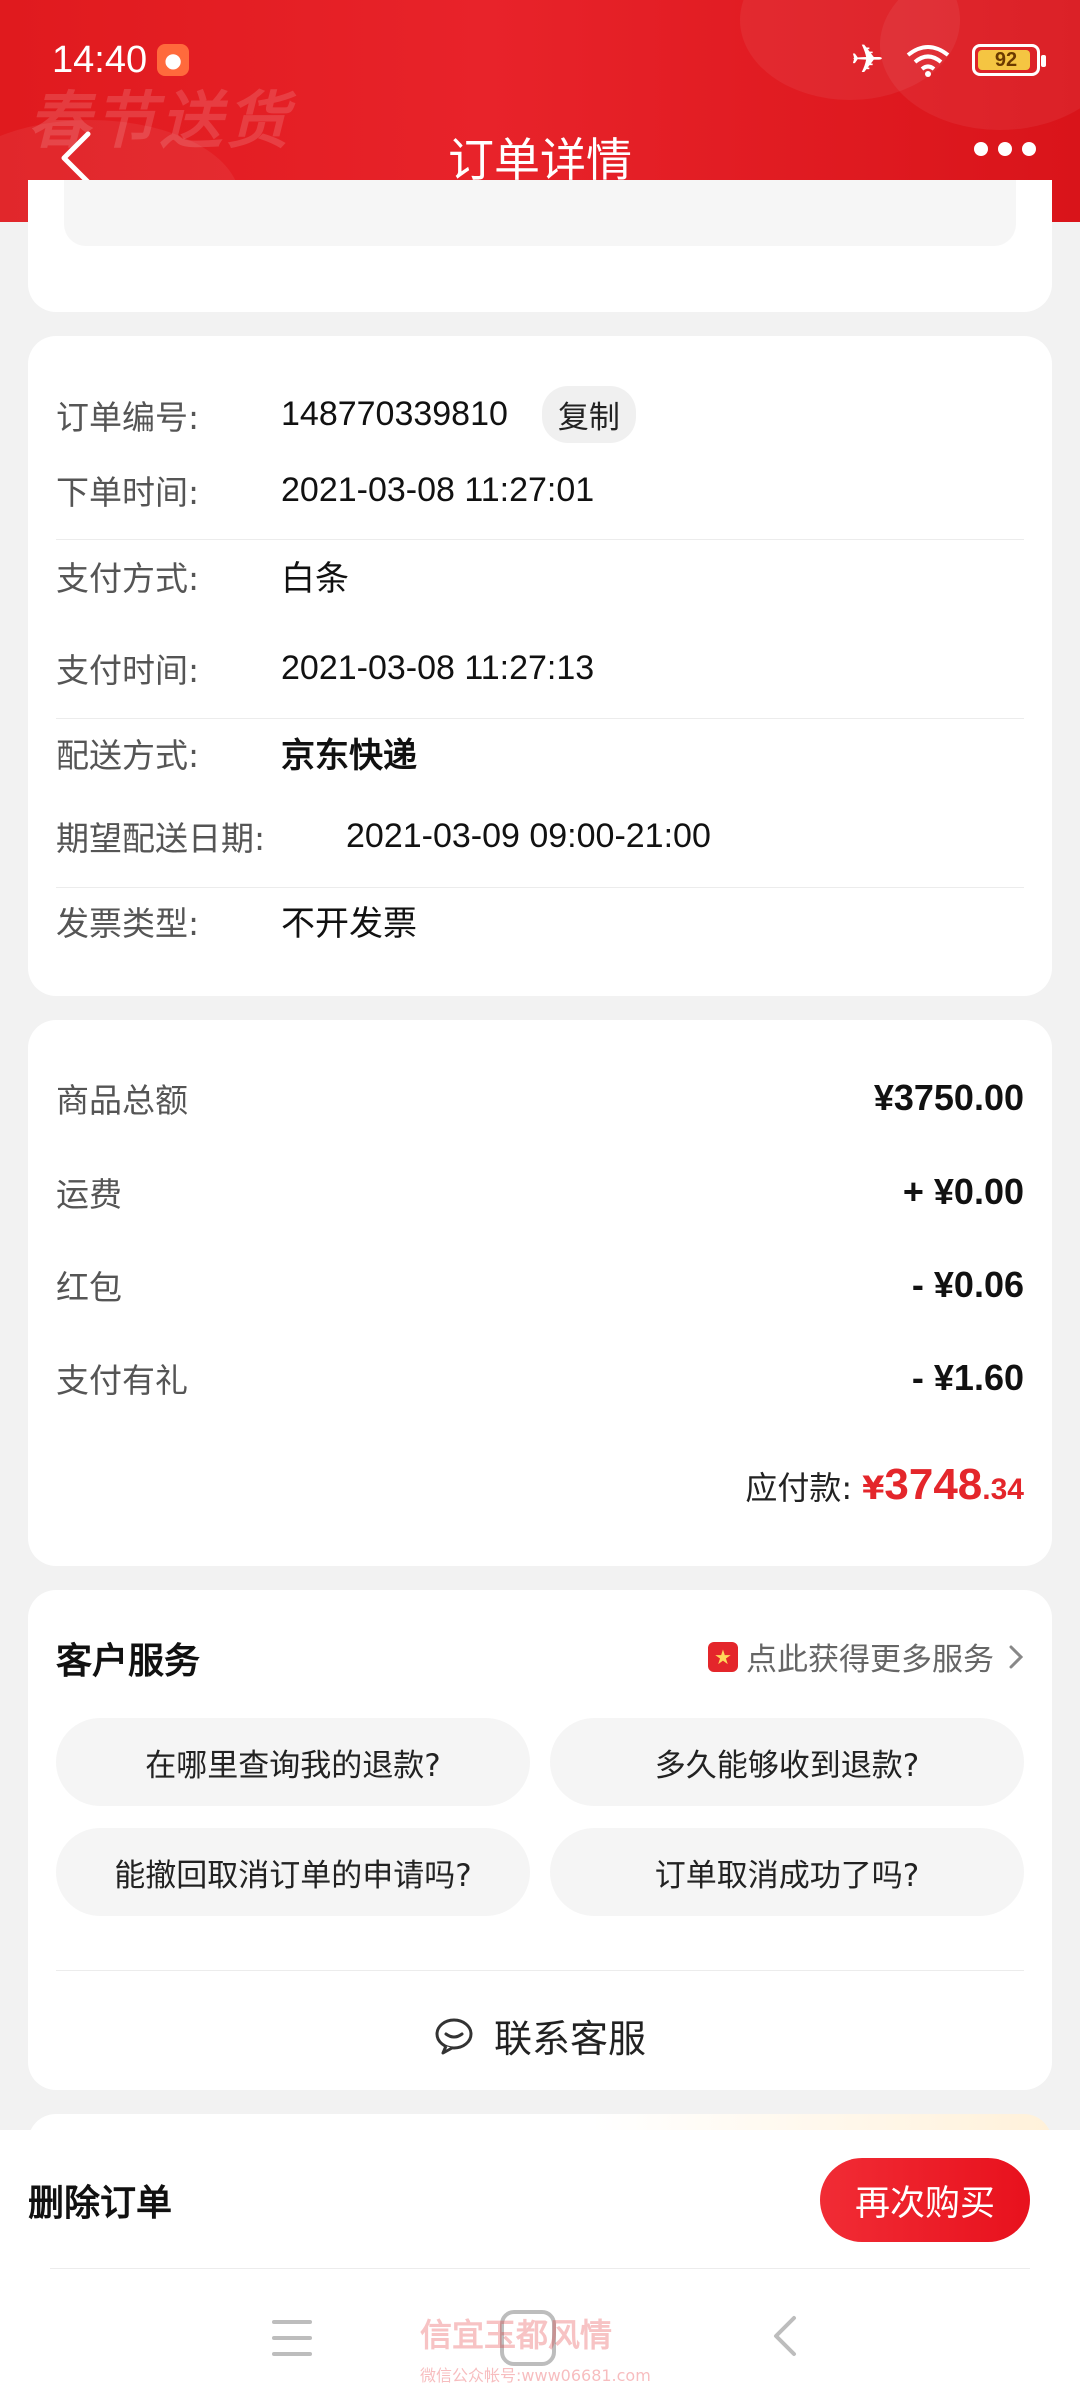 This screenshot has height=2400, width=1080. I want to click on delivery-row: 配送方式: 京东快递, so click(540, 752).